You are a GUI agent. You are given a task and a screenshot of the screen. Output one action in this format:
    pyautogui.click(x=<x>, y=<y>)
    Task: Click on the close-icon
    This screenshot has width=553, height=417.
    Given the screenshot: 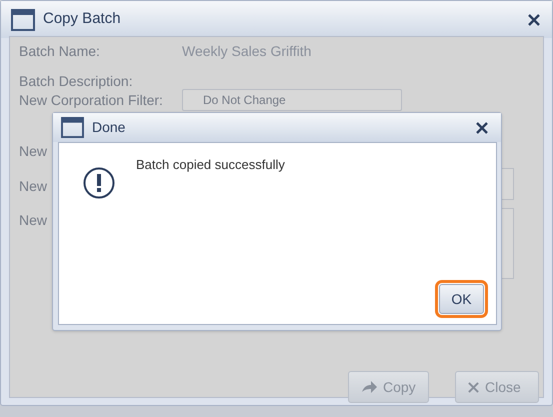 What is the action you would take?
    pyautogui.click(x=473, y=387)
    